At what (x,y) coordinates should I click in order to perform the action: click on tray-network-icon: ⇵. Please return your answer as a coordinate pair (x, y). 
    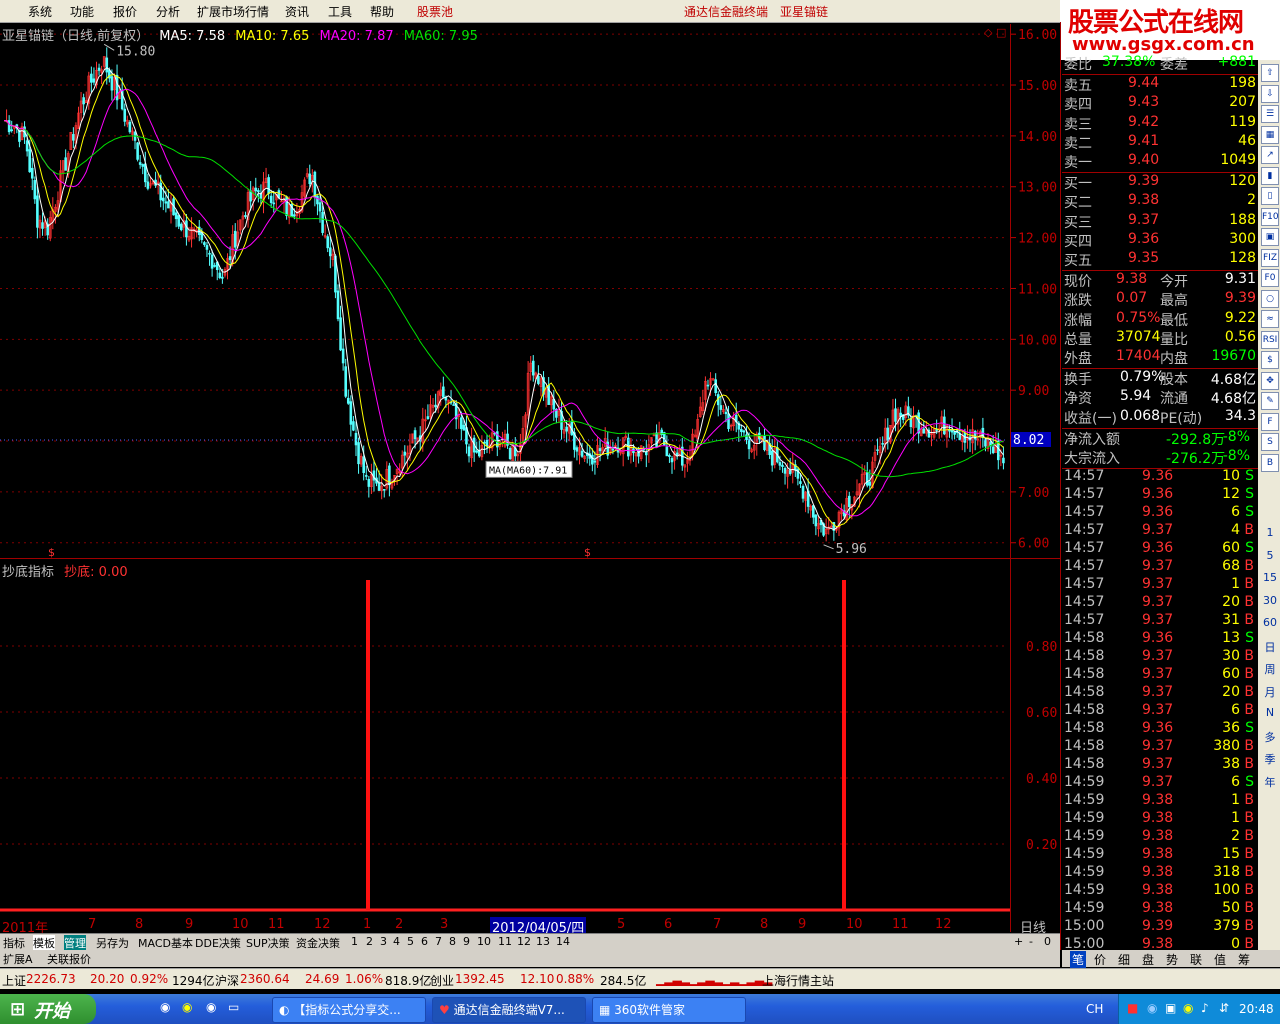
    Looking at the image, I should click on (1224, 1008).